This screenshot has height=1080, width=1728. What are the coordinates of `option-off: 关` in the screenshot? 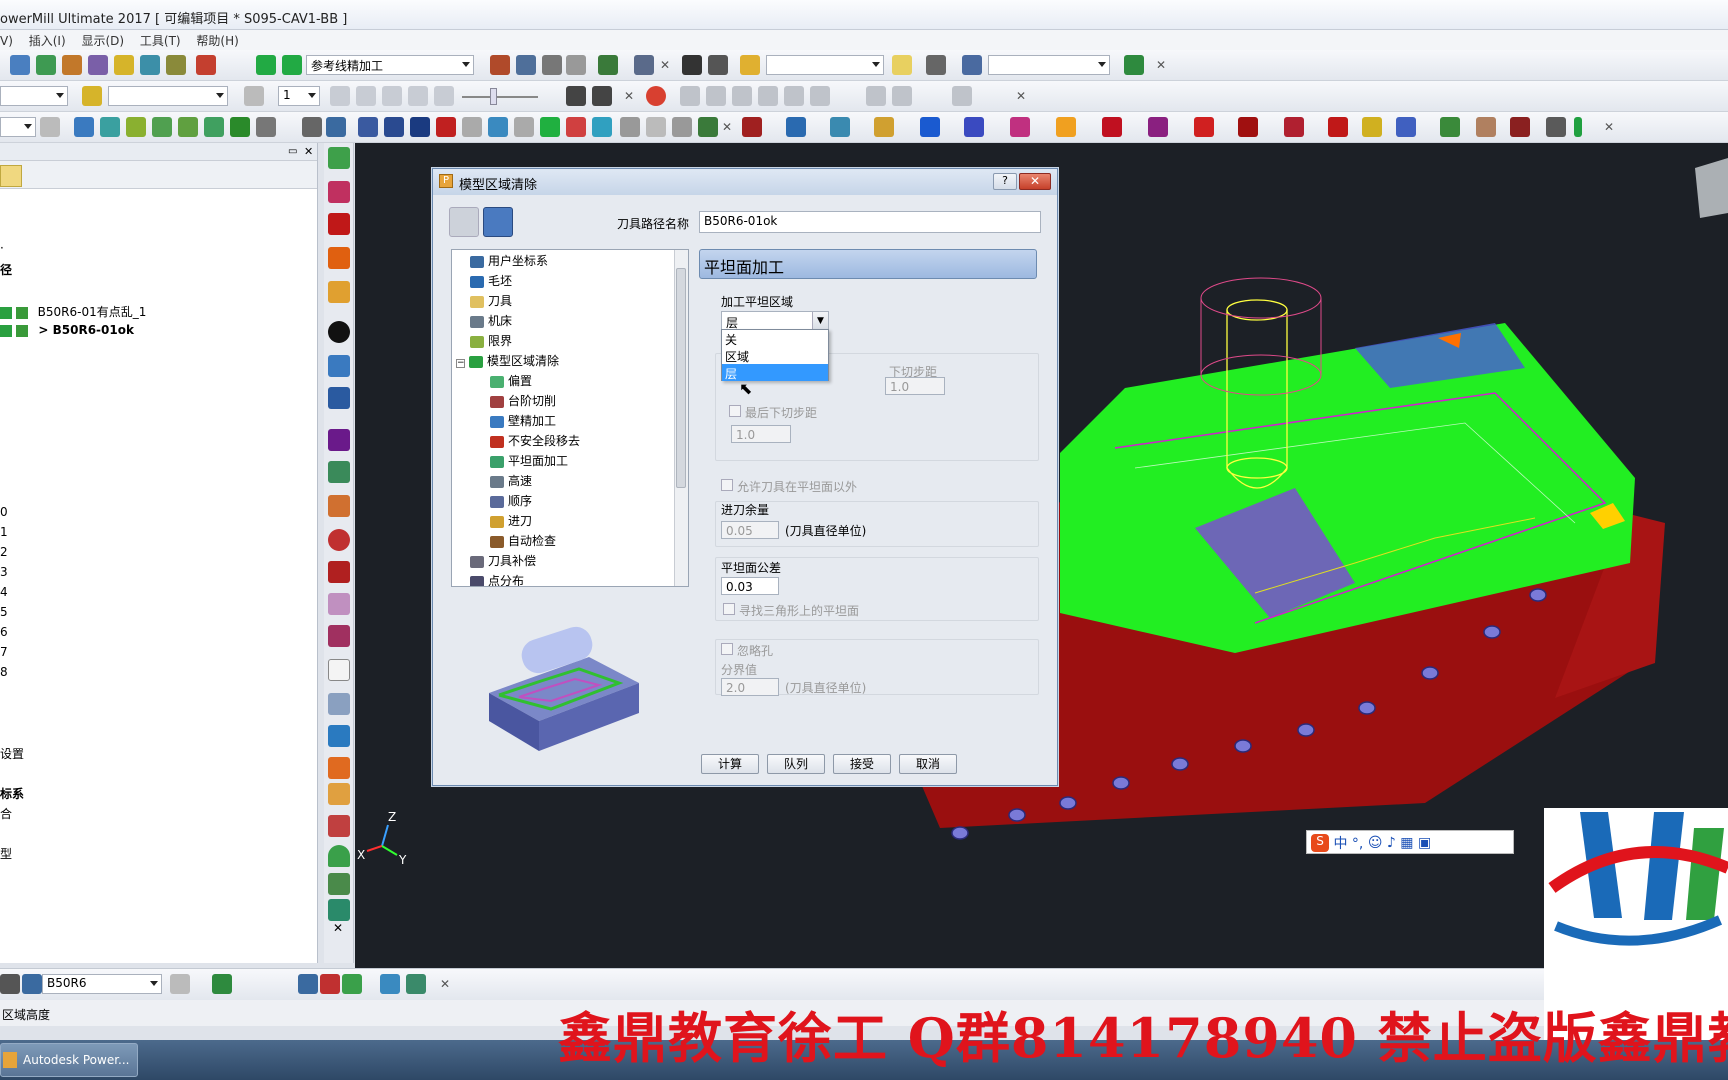 It's located at (775, 338).